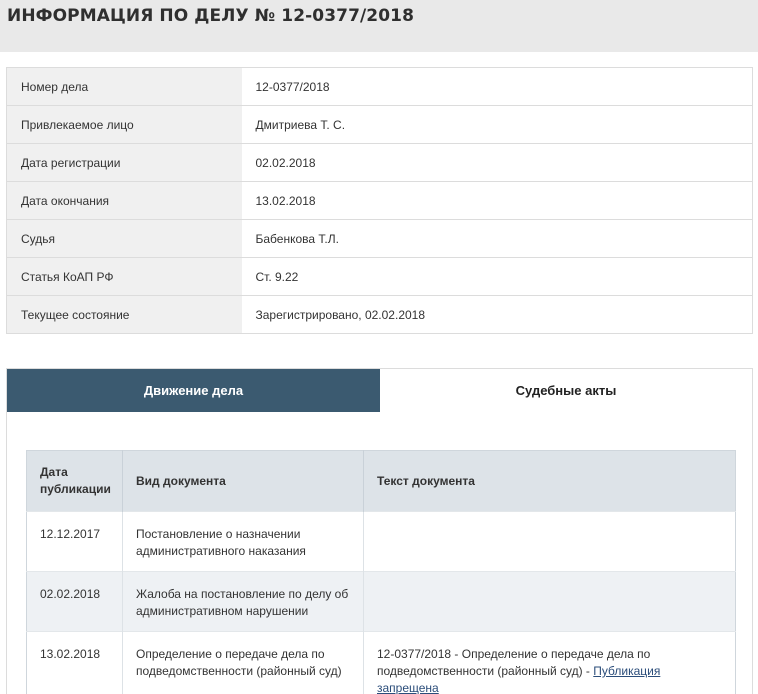 This screenshot has height=694, width=758. Describe the element at coordinates (74, 662) in the screenshot. I see `row-date: 13.02.2018` at that location.